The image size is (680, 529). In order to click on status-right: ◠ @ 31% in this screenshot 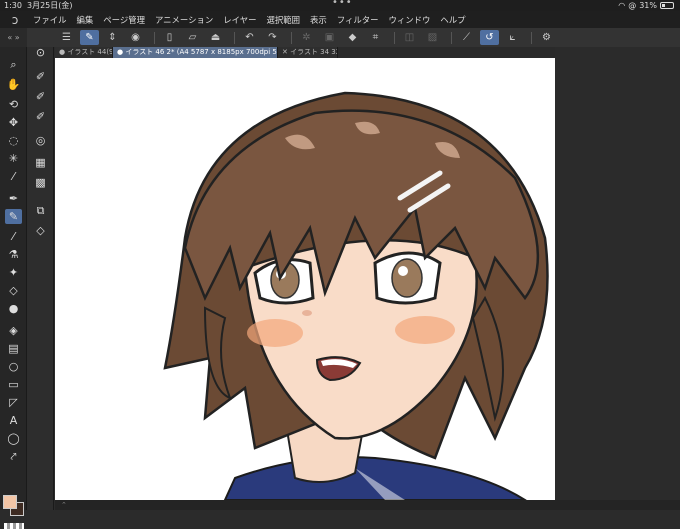, I will do `click(646, 5)`.